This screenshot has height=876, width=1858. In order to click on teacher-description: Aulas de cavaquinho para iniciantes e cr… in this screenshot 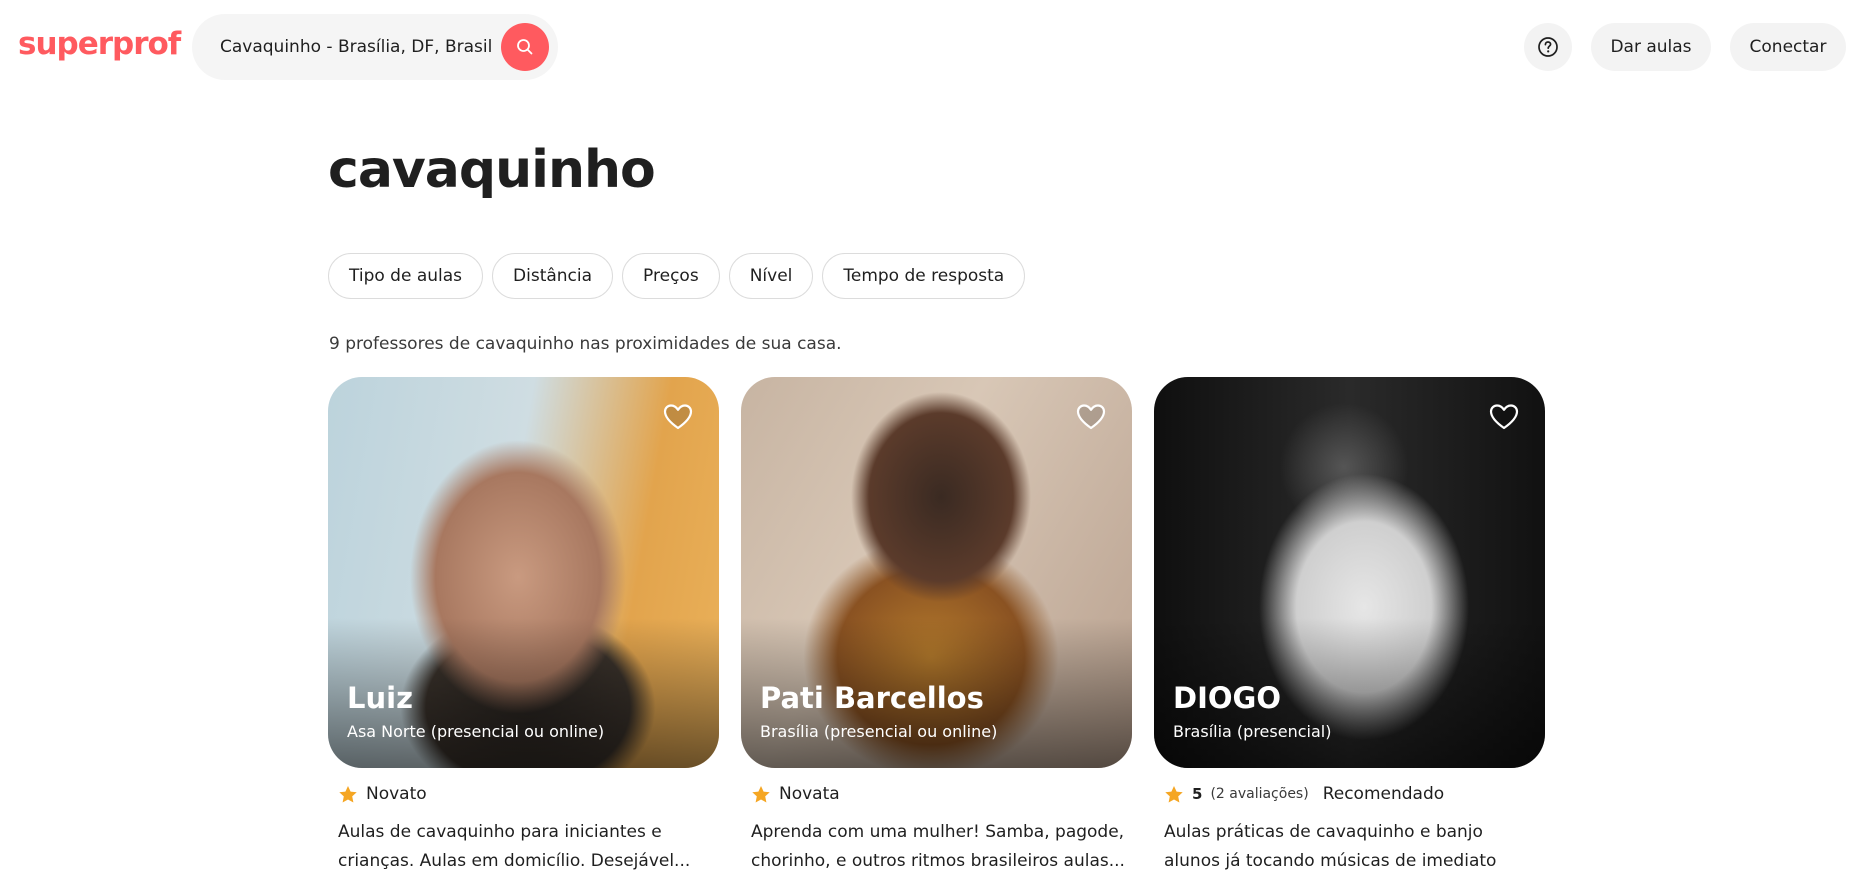, I will do `click(514, 846)`.